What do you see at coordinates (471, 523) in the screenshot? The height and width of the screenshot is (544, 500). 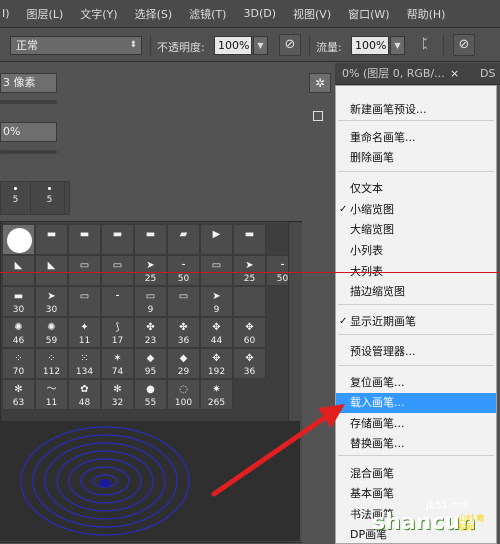 I see `watermark-cn: 山村 教程网` at bounding box center [471, 523].